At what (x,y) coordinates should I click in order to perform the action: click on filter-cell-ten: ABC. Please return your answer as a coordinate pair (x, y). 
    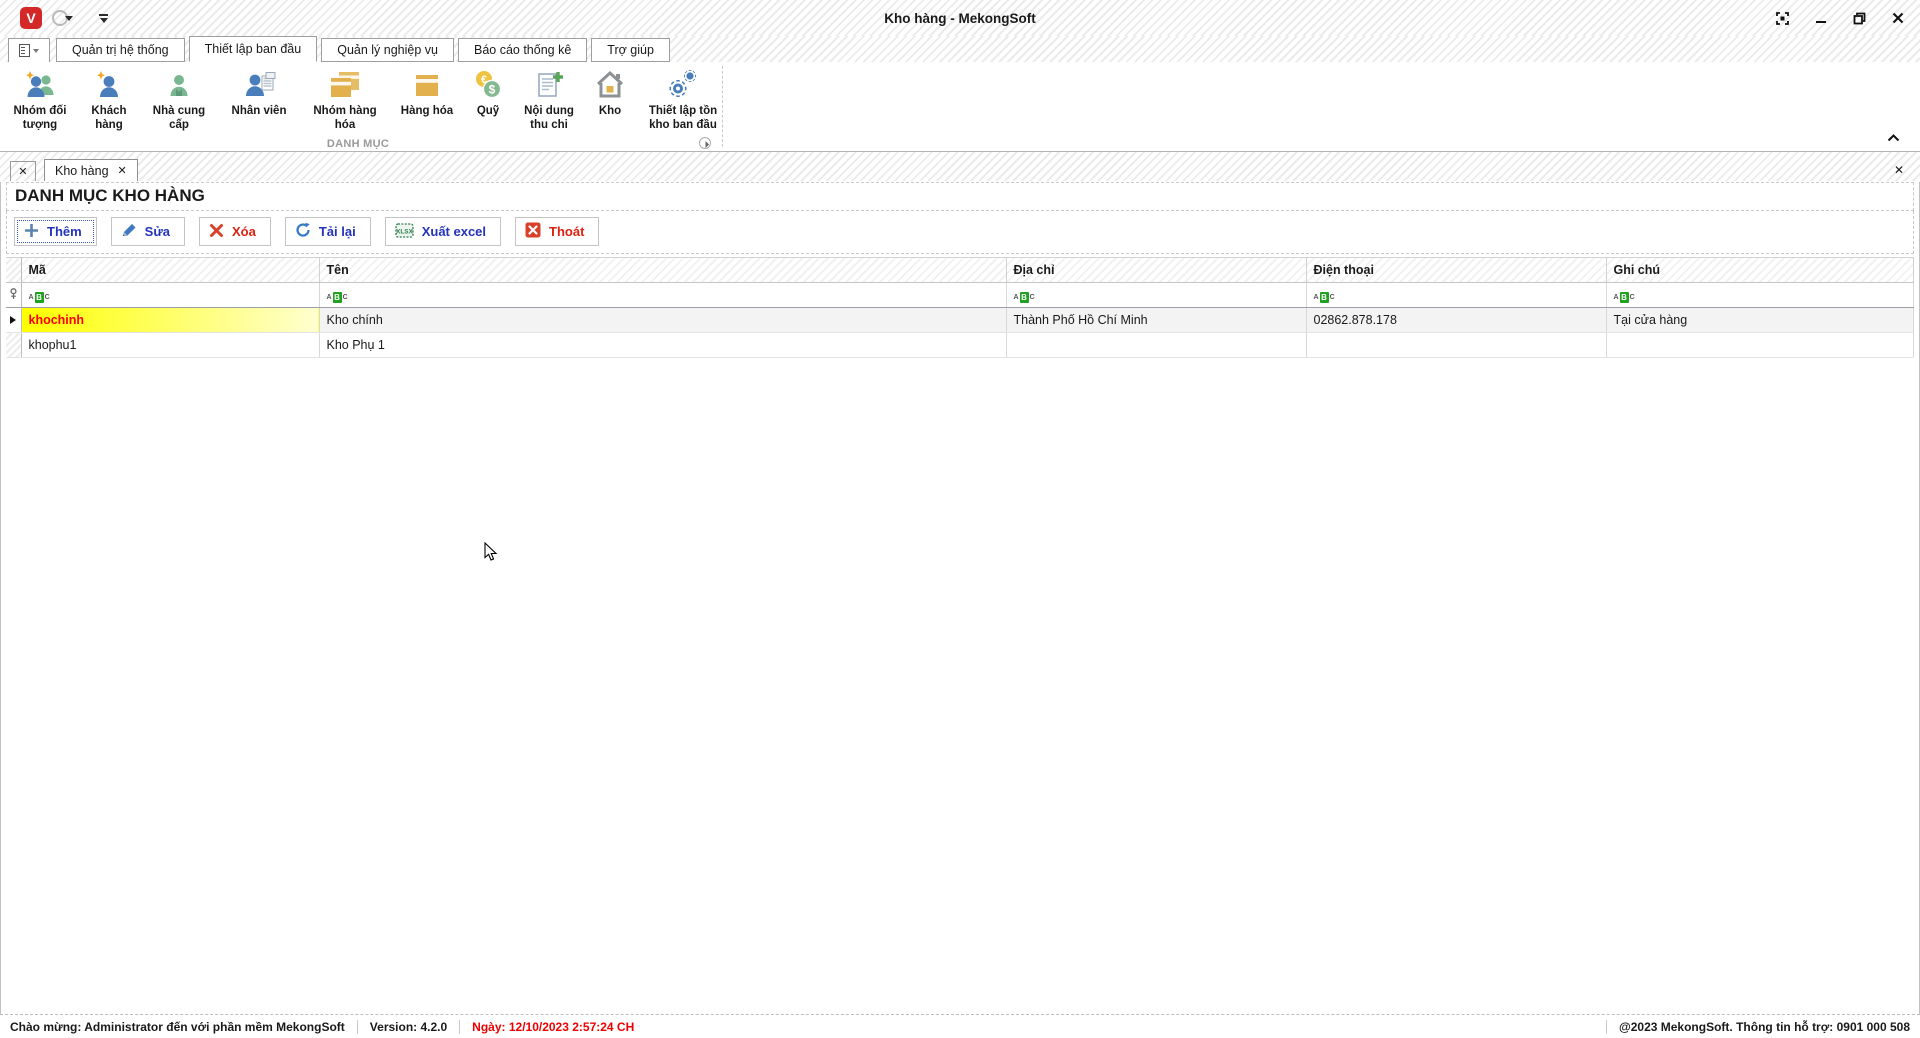
    Looking at the image, I should click on (663, 295).